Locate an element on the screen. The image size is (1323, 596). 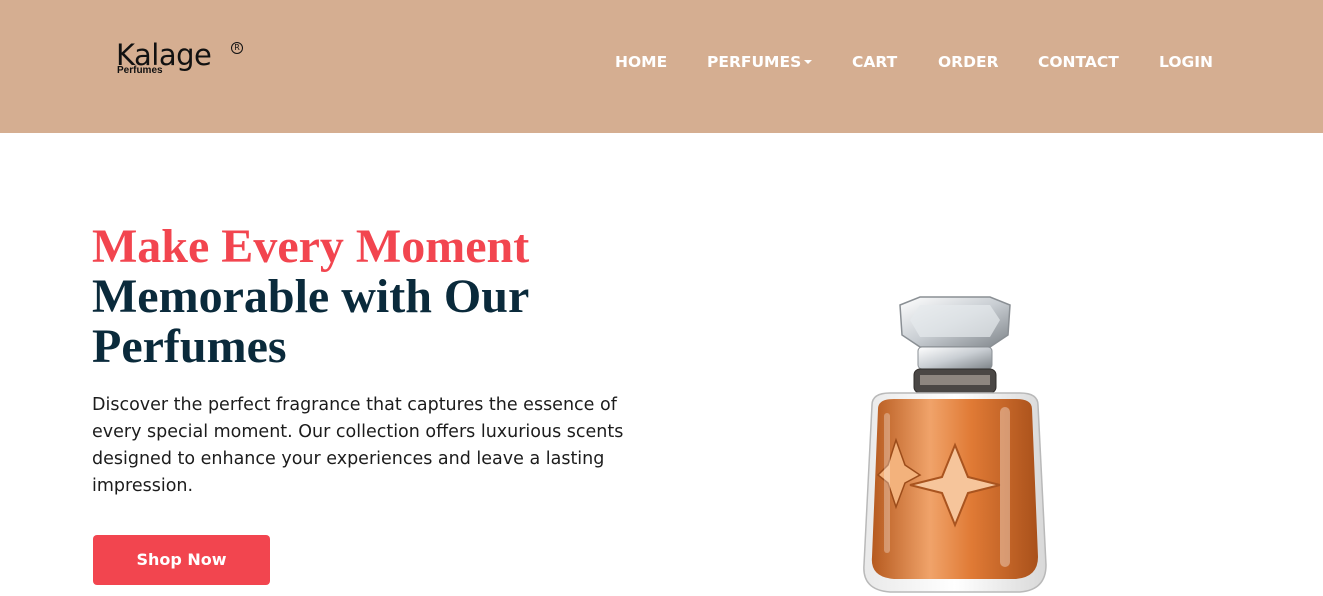
brand-tagline: Perfumes is located at coordinates (140, 70).